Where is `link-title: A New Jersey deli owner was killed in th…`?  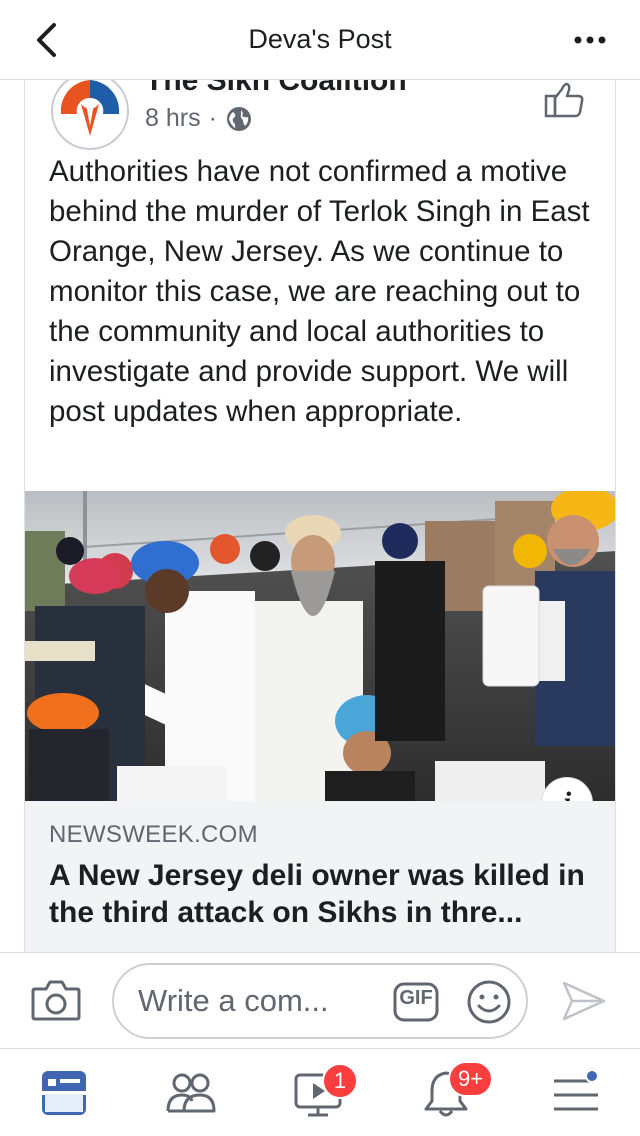 link-title: A New Jersey deli owner was killed in th… is located at coordinates (317, 894).